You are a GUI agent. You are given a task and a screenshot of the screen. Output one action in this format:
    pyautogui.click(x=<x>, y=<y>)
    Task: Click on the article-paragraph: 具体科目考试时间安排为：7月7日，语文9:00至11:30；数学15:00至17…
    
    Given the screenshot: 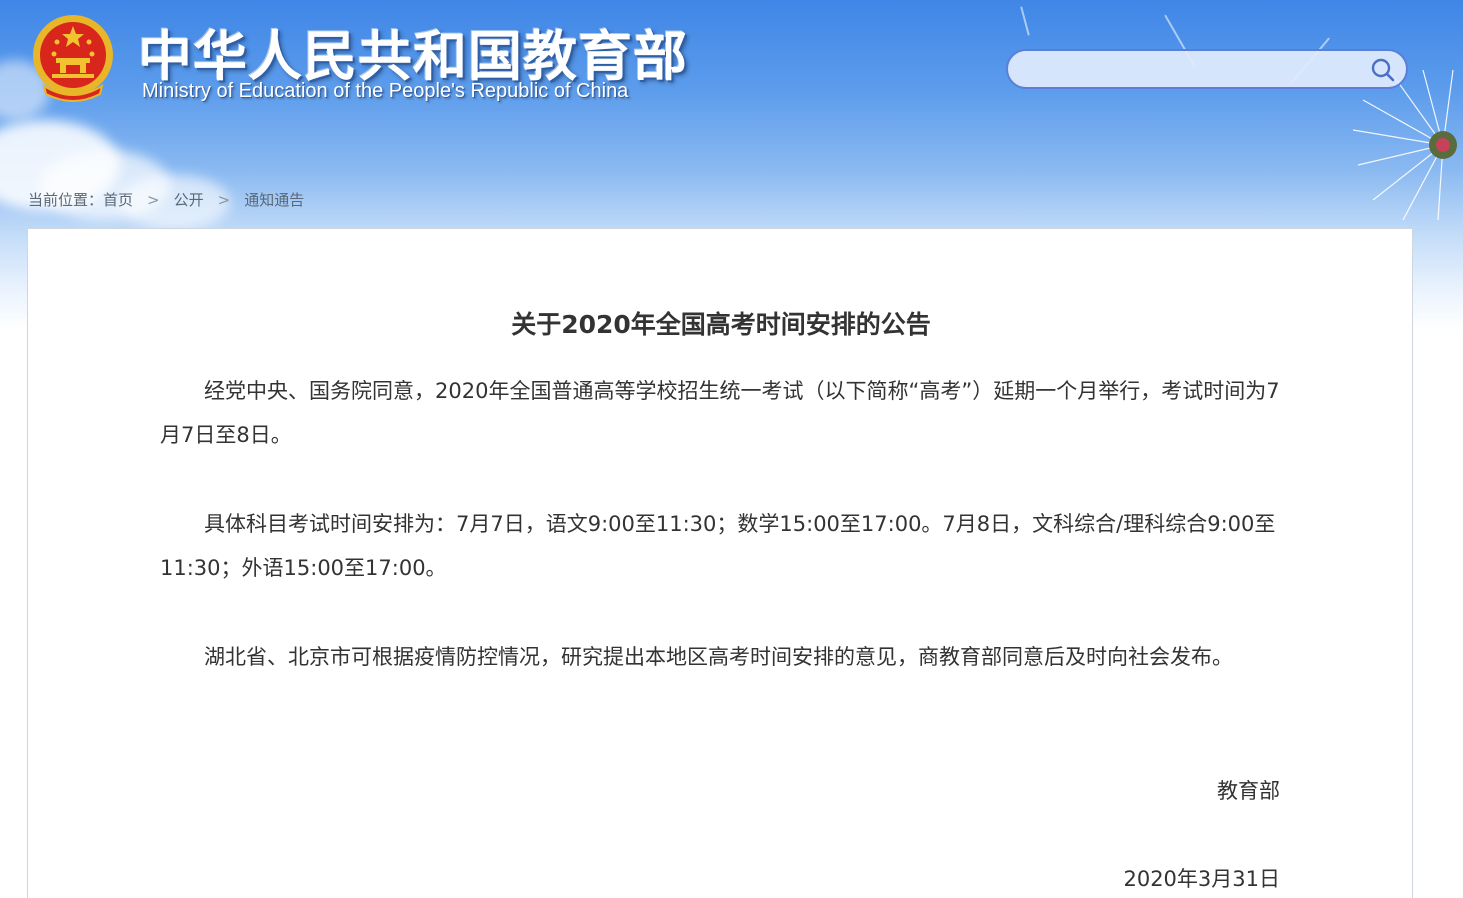 What is the action you would take?
    pyautogui.click(x=718, y=546)
    